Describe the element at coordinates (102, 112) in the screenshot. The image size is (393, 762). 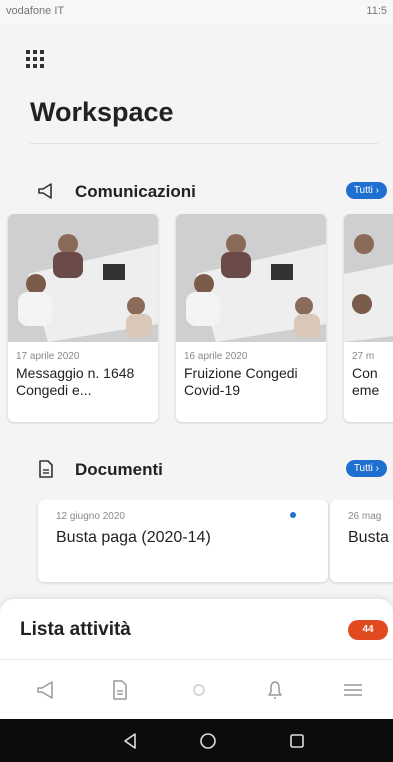
I see `page-title: Workspace` at that location.